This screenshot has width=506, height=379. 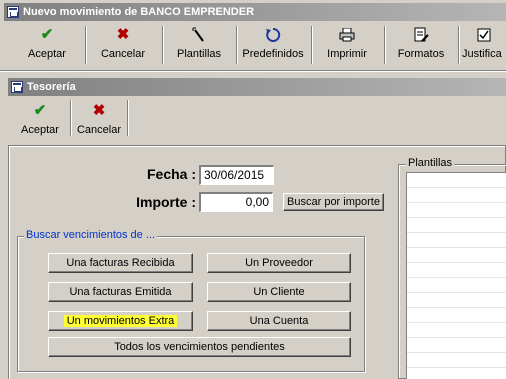 I want to click on cliente-button: Un Cliente, so click(x=279, y=292).